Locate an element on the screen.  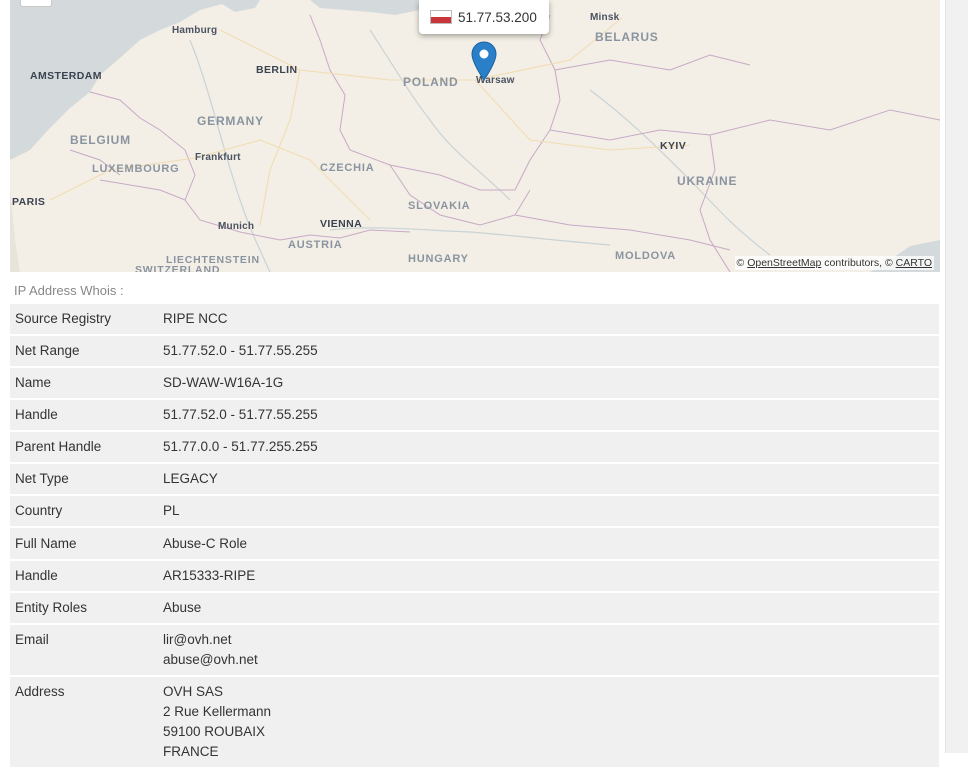
table-row: Parent Handle 51.77.0.0 - 51.77.255.255 is located at coordinates (474, 448).